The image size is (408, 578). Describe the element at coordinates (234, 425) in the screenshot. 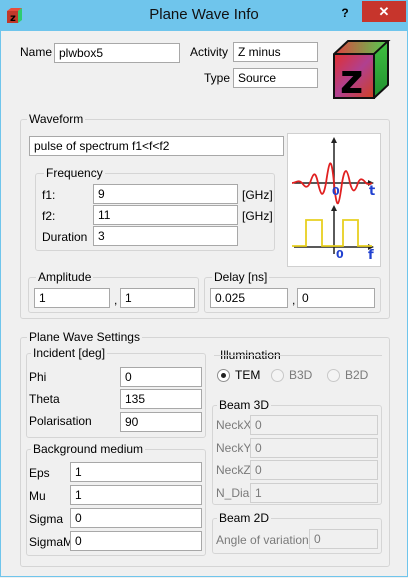

I see `neckx-label: NeckX` at that location.